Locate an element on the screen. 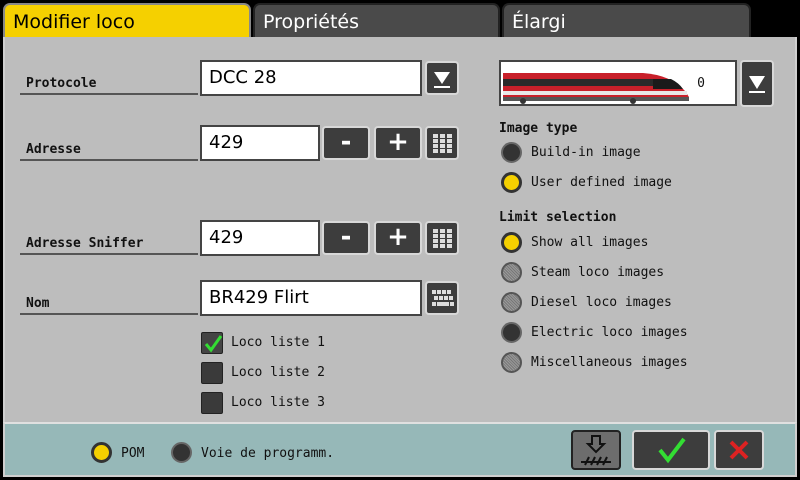 This screenshot has width=800, height=480. keyboard-icon is located at coordinates (443, 298).